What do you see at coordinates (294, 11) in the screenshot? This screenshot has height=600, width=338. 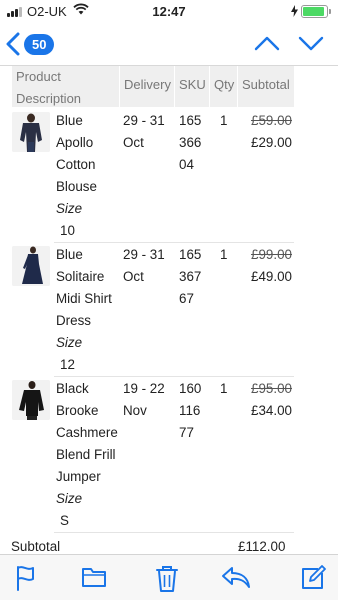 I see `charging-icon` at bounding box center [294, 11].